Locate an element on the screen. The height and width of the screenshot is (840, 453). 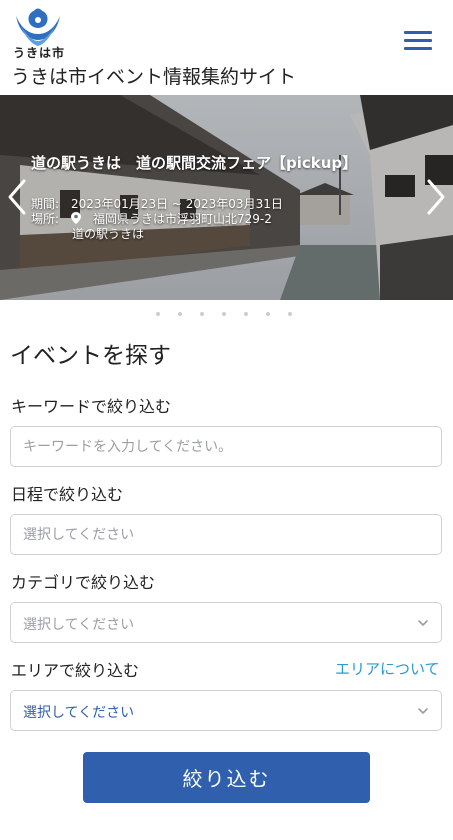
site-title: うきは市イベント情報集約サイト is located at coordinates (154, 77).